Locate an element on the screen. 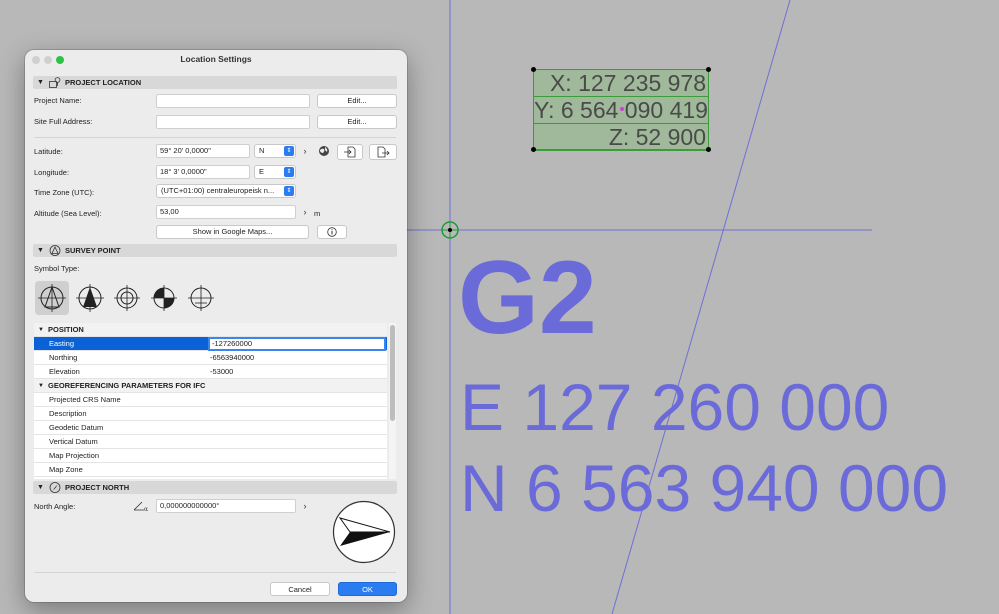 Image resolution: width=999 pixels, height=614 pixels. survey-symbol-target-icon is located at coordinates (201, 298).